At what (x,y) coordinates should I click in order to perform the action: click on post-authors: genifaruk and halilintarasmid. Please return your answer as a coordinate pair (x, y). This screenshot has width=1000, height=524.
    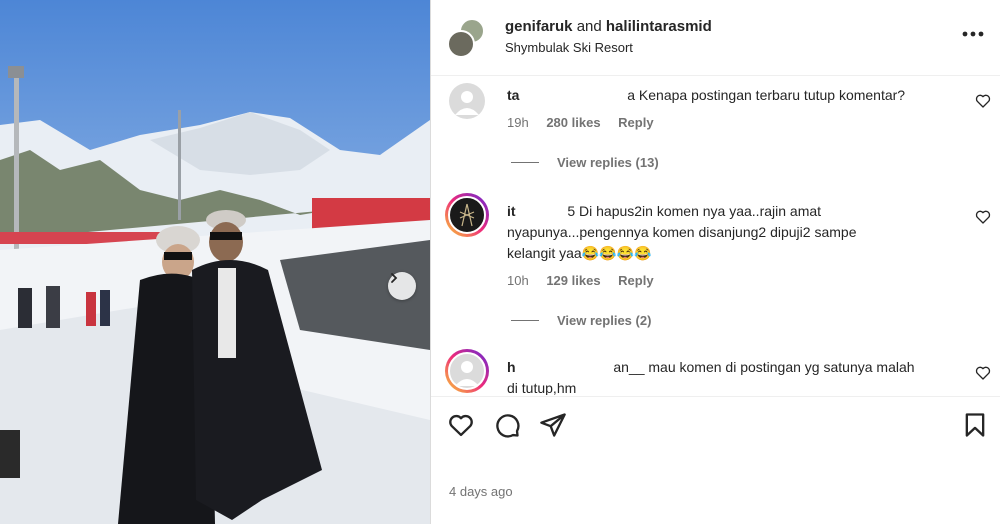
    Looking at the image, I should click on (608, 26).